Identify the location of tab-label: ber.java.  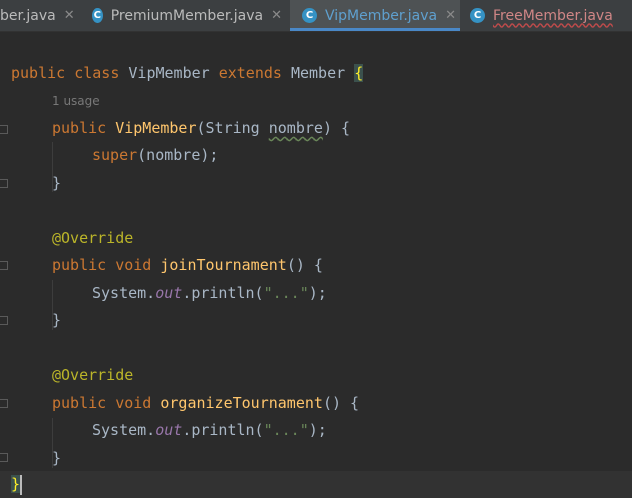
(28, 15).